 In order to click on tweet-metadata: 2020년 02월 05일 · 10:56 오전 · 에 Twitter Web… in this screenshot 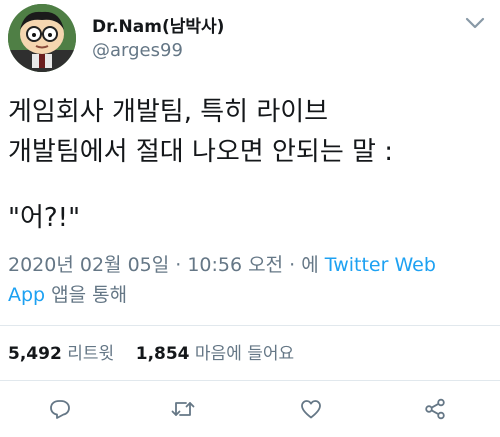, I will do `click(251, 280)`.